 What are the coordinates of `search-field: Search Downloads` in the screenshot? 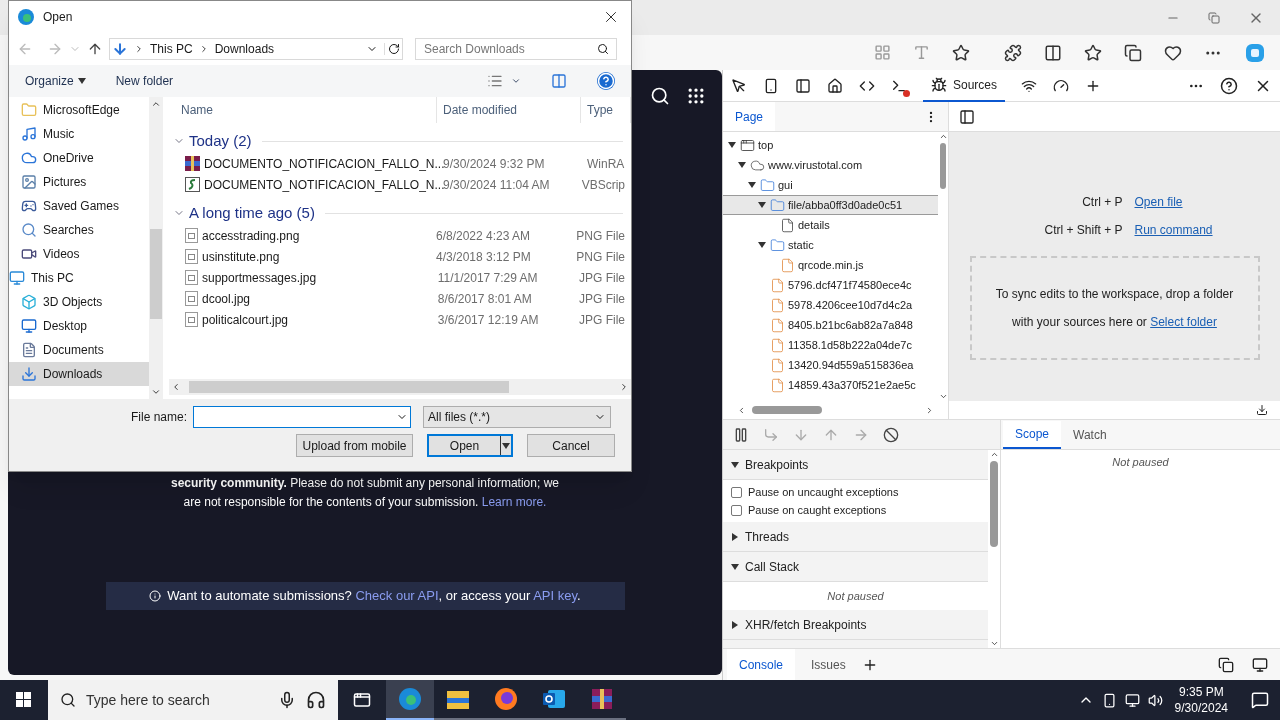 It's located at (516, 49).